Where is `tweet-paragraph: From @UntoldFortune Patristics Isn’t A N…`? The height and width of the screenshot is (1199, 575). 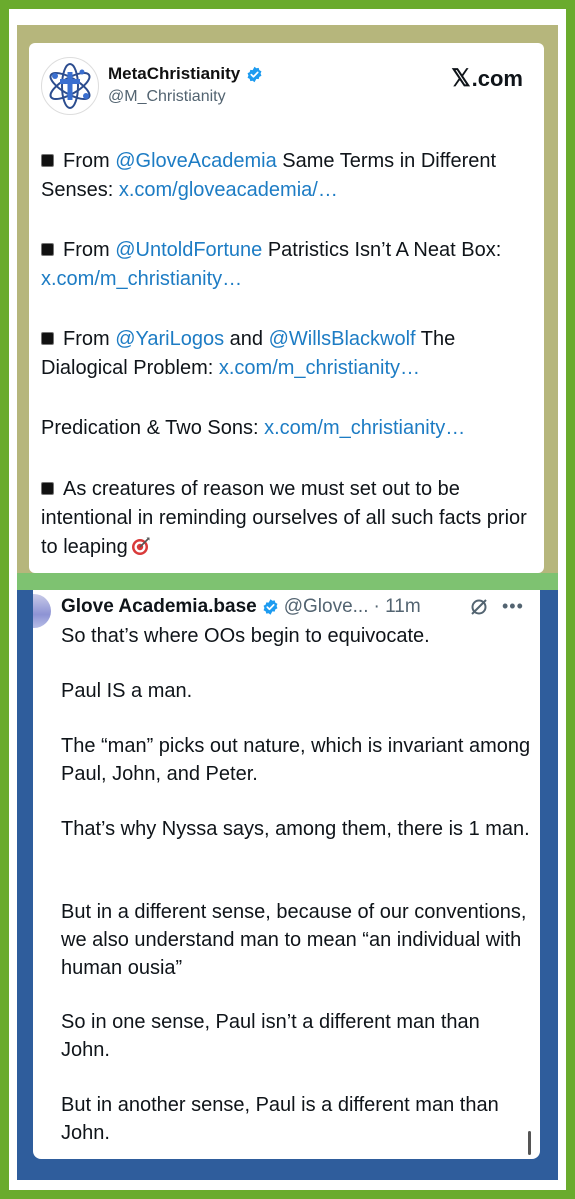 tweet-paragraph: From @UntoldFortune Patristics Isn’t A N… is located at coordinates (286, 265).